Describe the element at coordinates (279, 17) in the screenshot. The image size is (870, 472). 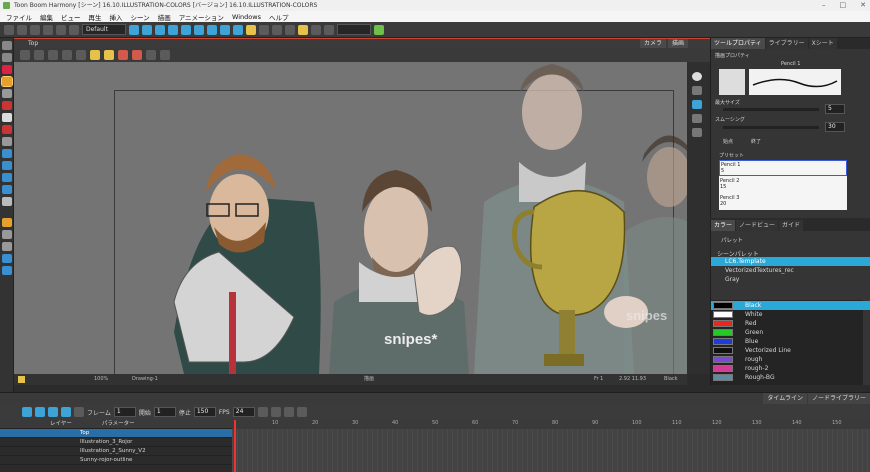
I see `menu-help: ヘルプ` at that location.